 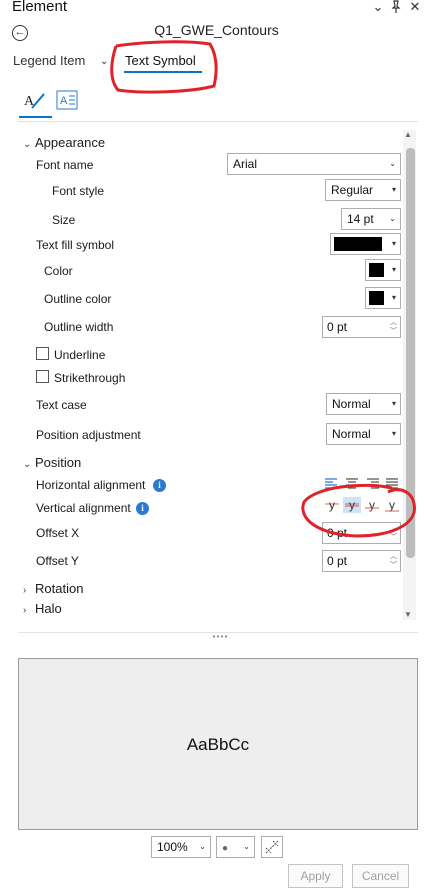 What do you see at coordinates (58, 462) in the screenshot?
I see `section-label: Position` at bounding box center [58, 462].